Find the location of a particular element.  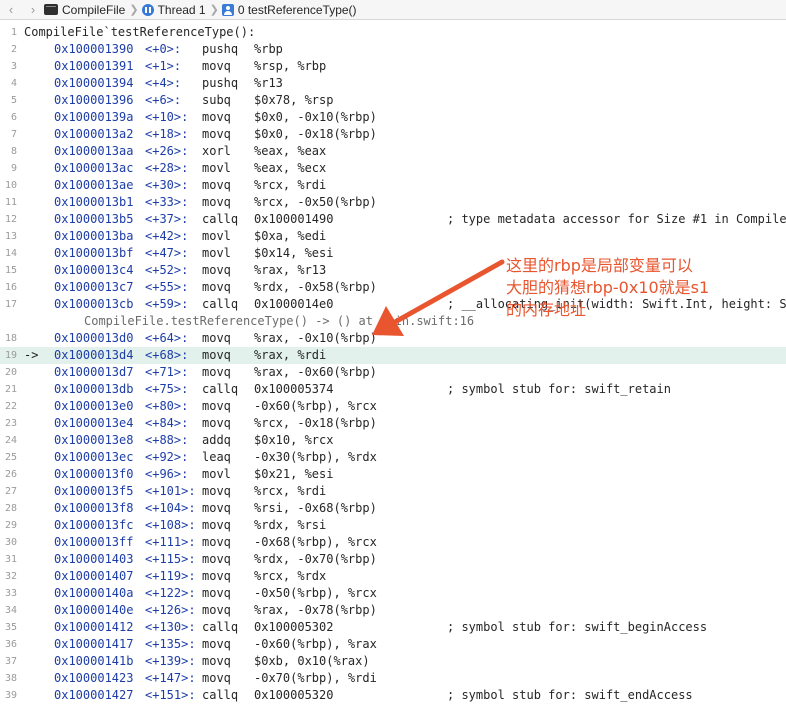

code-line: 23 0x1000013e4 <+84>: movq %rcx, -0x18(%rbp) is located at coordinates (393, 423).